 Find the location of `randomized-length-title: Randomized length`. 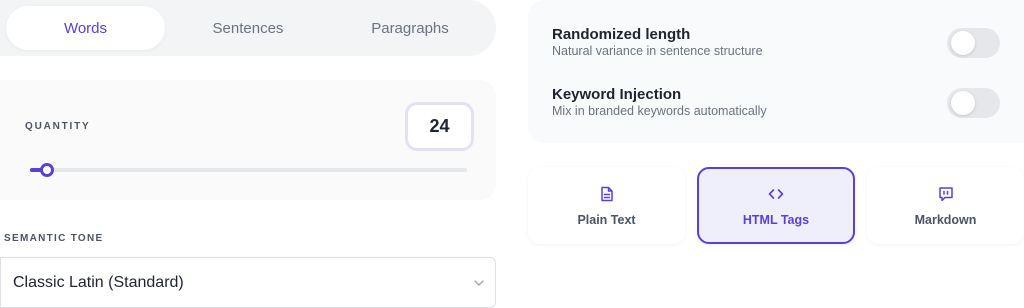

randomized-length-title: Randomized length is located at coordinates (621, 34).